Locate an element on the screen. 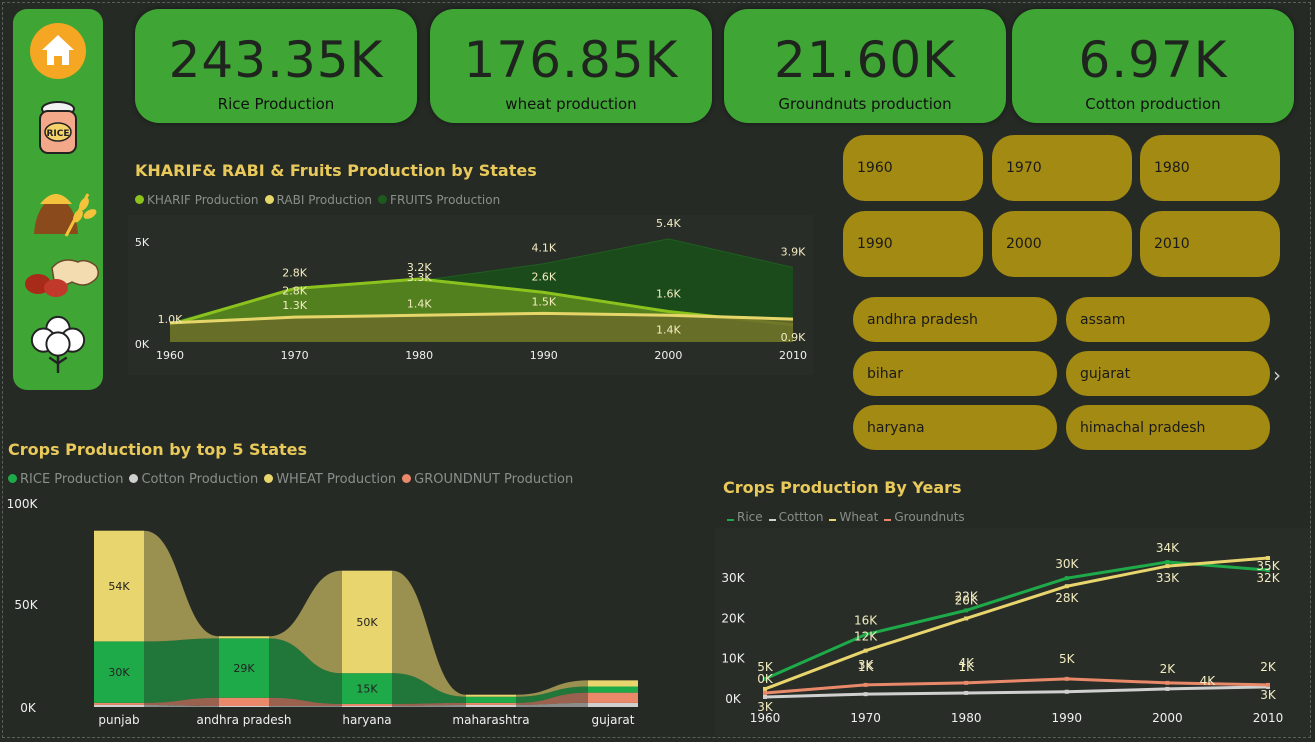  kpi-value: 6.97K is located at coordinates (1153, 60).